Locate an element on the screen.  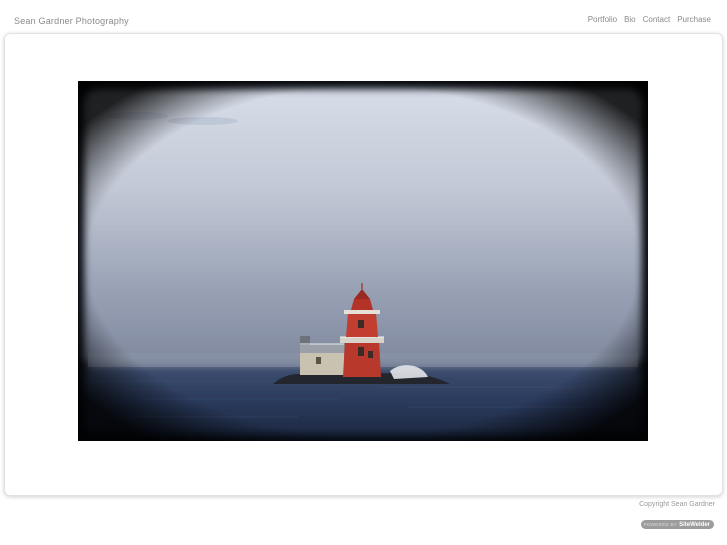
badge-prefix: POWERED BY is located at coordinates (660, 524).